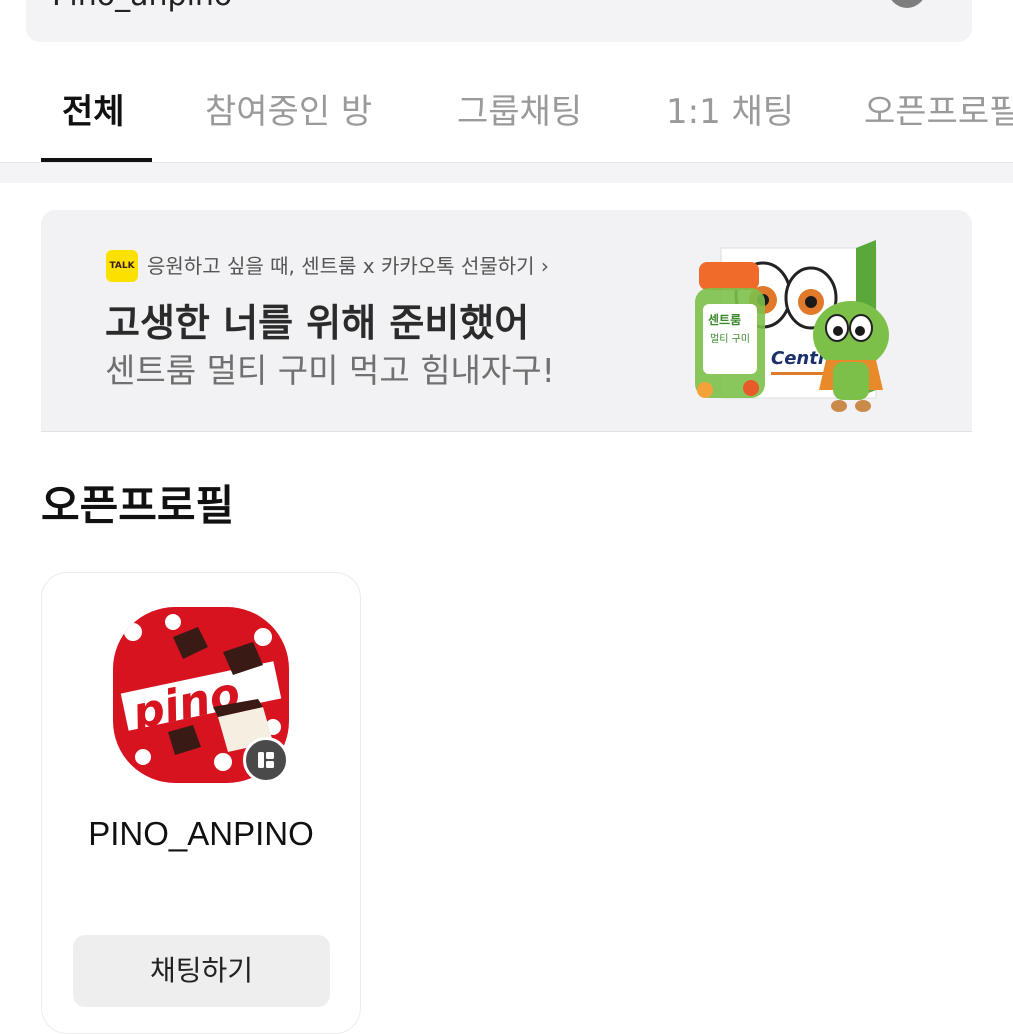  I want to click on search-input: Pino_anpino, so click(142, 6).